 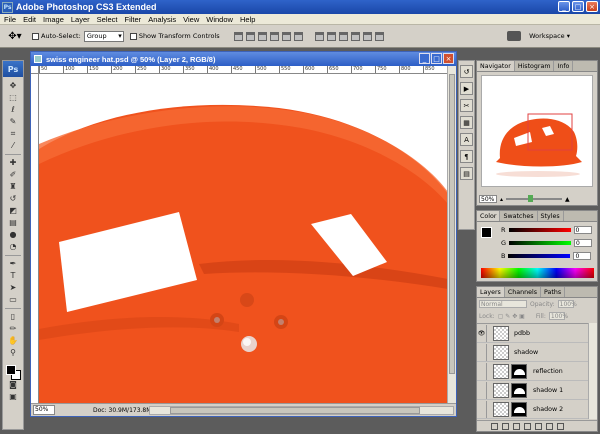 I want to click on distribute-vcenter-icon, so click(x=331, y=36).